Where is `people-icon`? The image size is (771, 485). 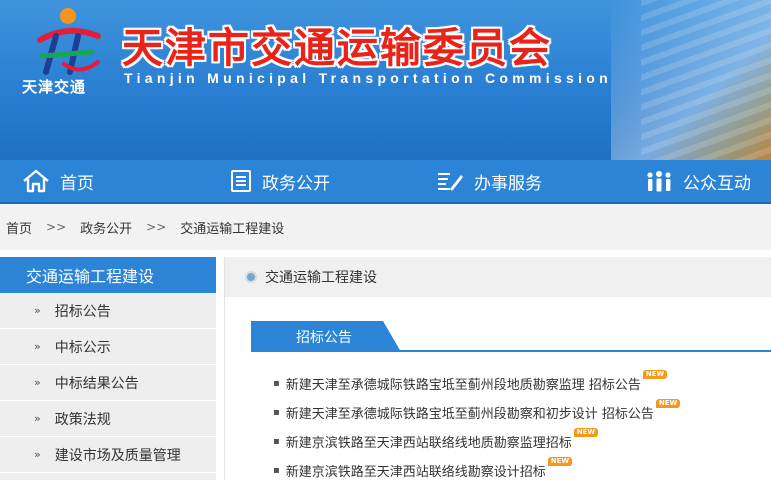
people-icon is located at coordinates (659, 181).